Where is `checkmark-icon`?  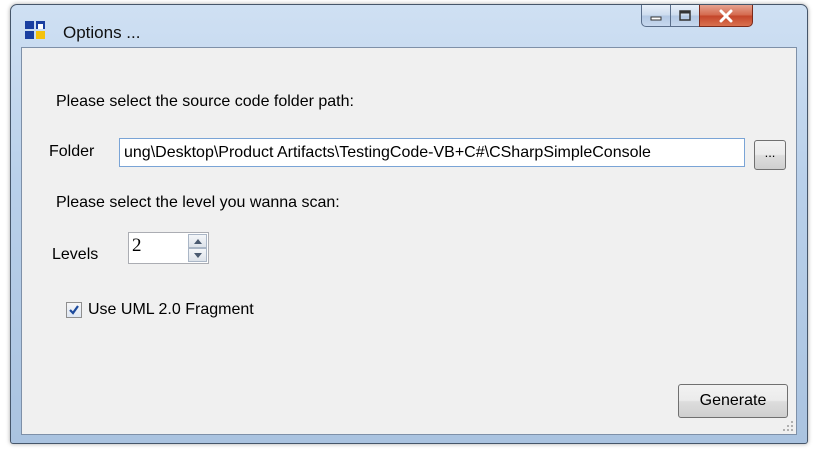
checkmark-icon is located at coordinates (74, 310).